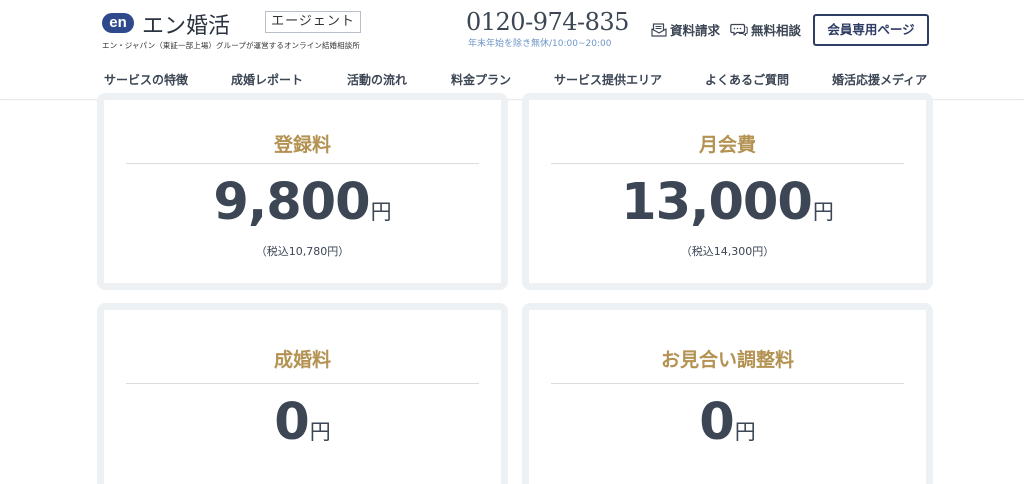 The width and height of the screenshot is (1024, 484). I want to click on phone-hours: 年末年始を除き無休/10:00~20:00, so click(540, 44).